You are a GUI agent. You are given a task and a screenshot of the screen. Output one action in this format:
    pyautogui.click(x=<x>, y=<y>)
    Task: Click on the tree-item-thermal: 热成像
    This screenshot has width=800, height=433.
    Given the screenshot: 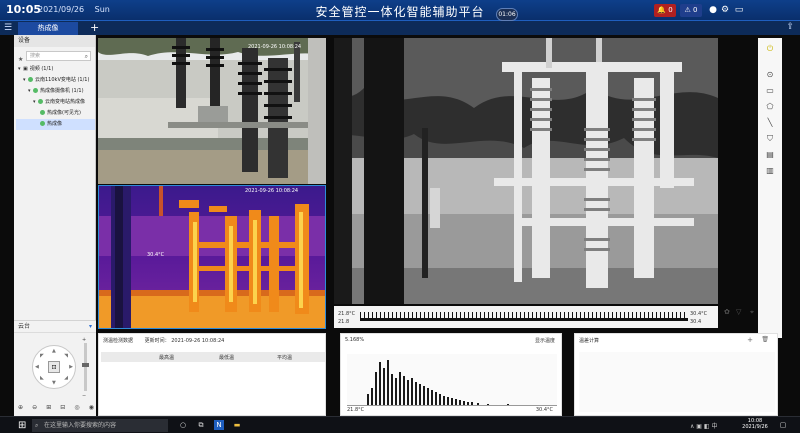 What is the action you would take?
    pyautogui.click(x=55, y=124)
    